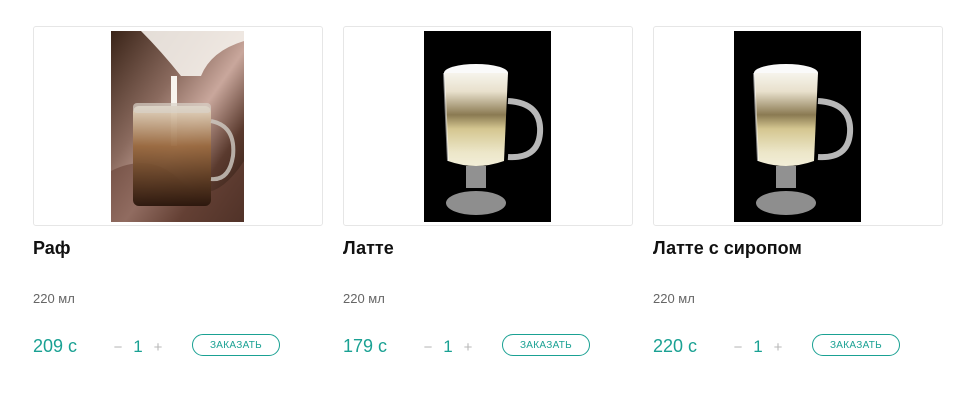 Image resolution: width=954 pixels, height=402 pixels. Describe the element at coordinates (55, 346) in the screenshot. I see `product-price: 209 с` at that location.